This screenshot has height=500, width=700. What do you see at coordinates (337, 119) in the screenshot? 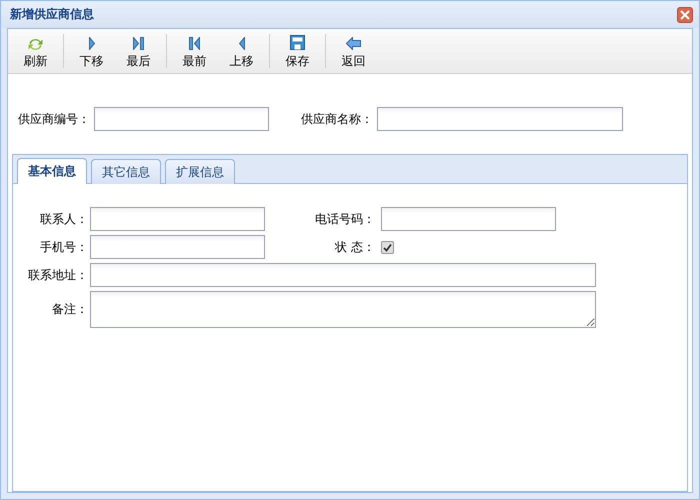
I see `field-label: 供应商名称：` at bounding box center [337, 119].